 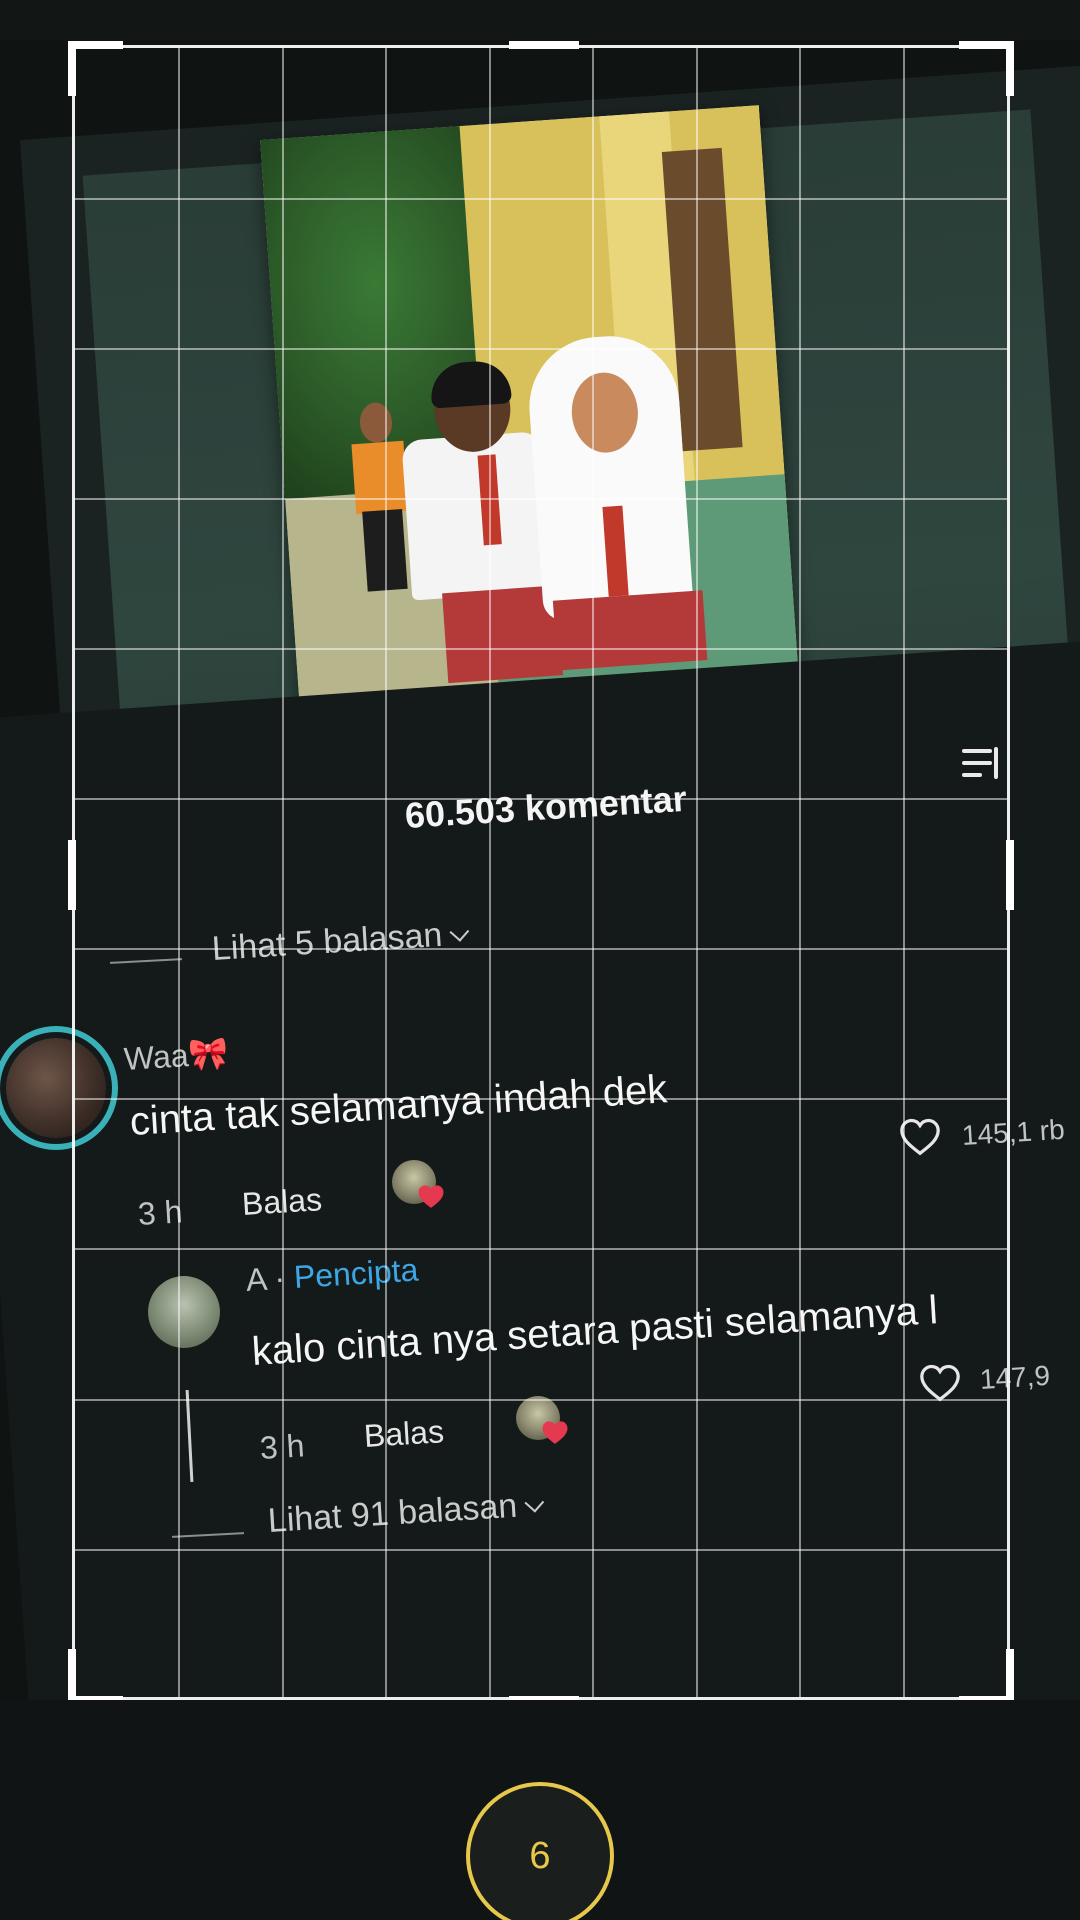 What do you see at coordinates (986, 1676) in the screenshot?
I see `crop-handle-bottom-right` at bounding box center [986, 1676].